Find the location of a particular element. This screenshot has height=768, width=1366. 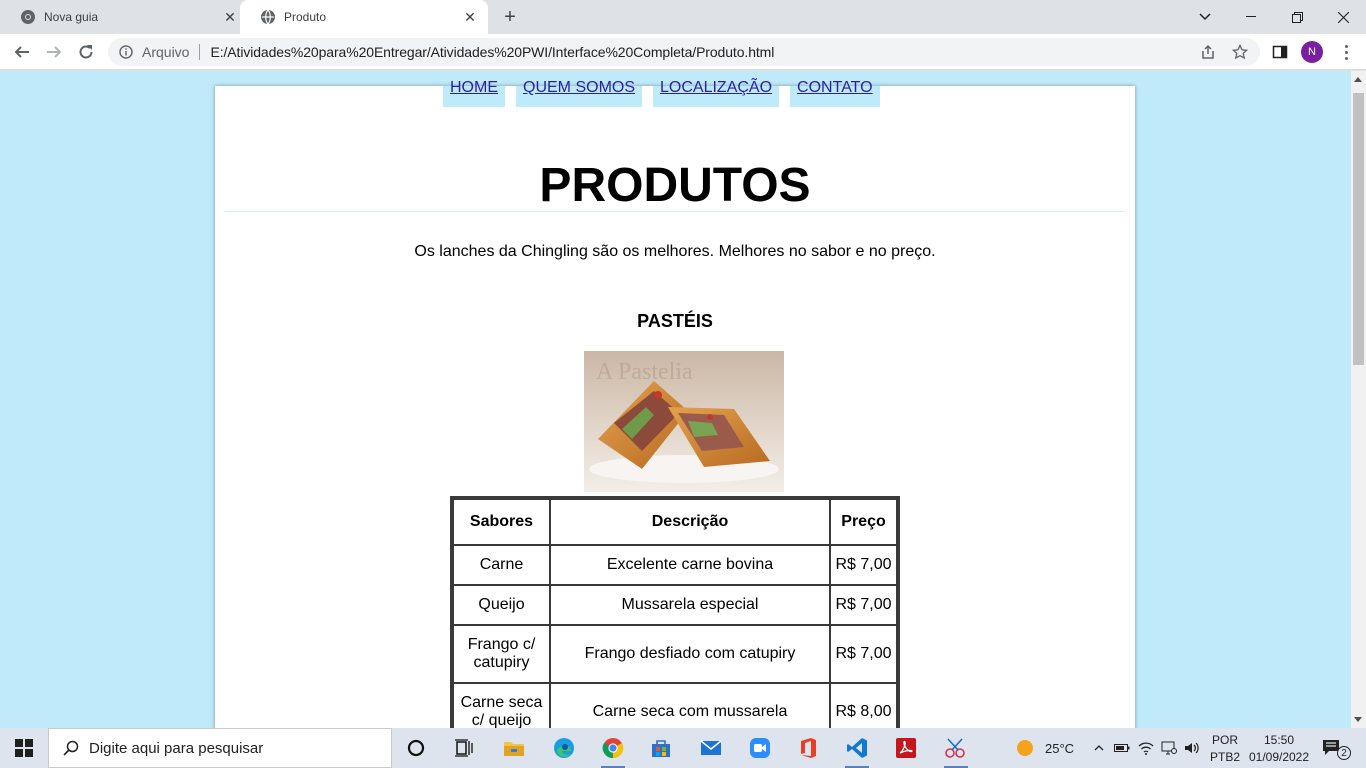

weather-widget: 25°C is located at coordinates (1045, 748).